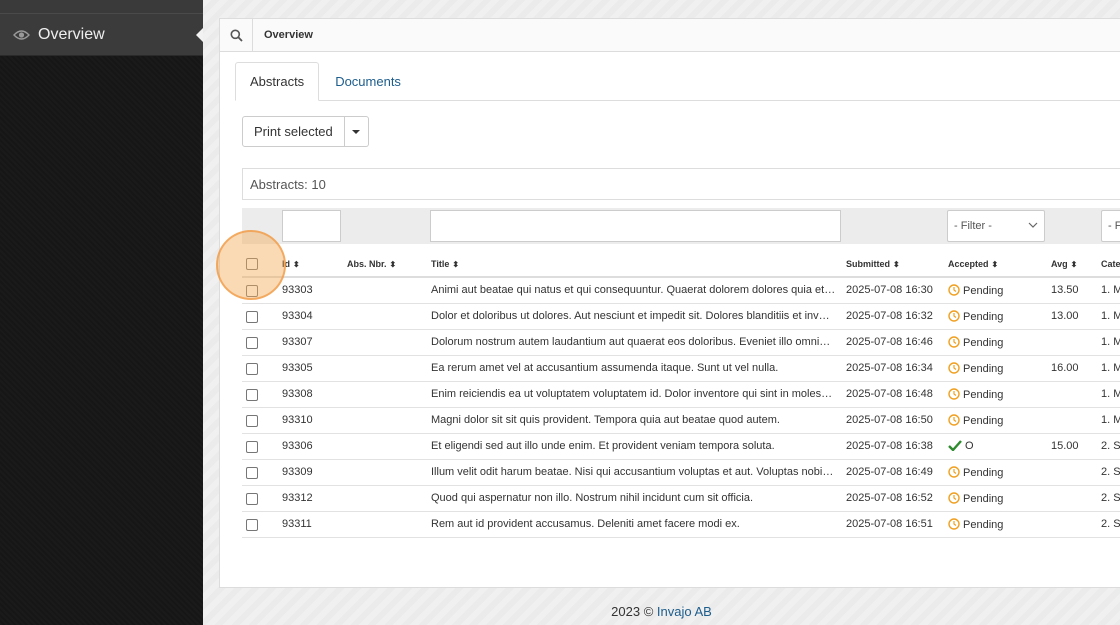 This screenshot has width=1120, height=625. I want to click on abstracts-count: Abstracts: 10, so click(681, 184).